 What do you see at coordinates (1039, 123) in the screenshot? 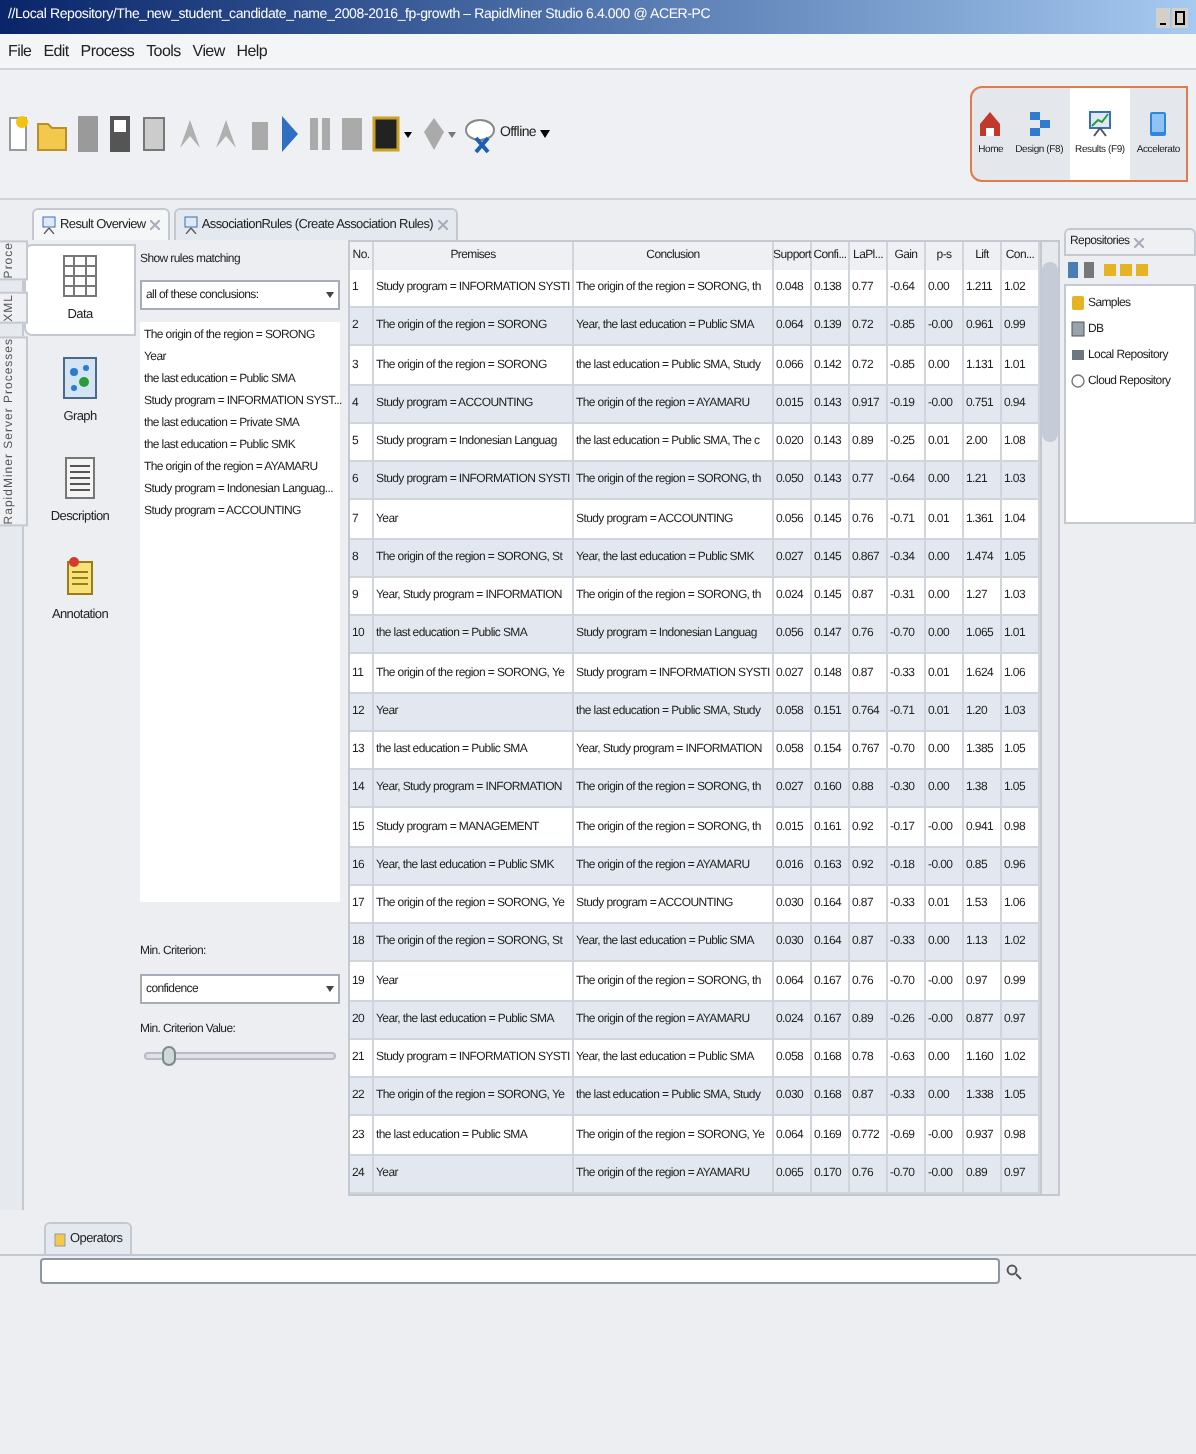
I see `flowchart-icon` at bounding box center [1039, 123].